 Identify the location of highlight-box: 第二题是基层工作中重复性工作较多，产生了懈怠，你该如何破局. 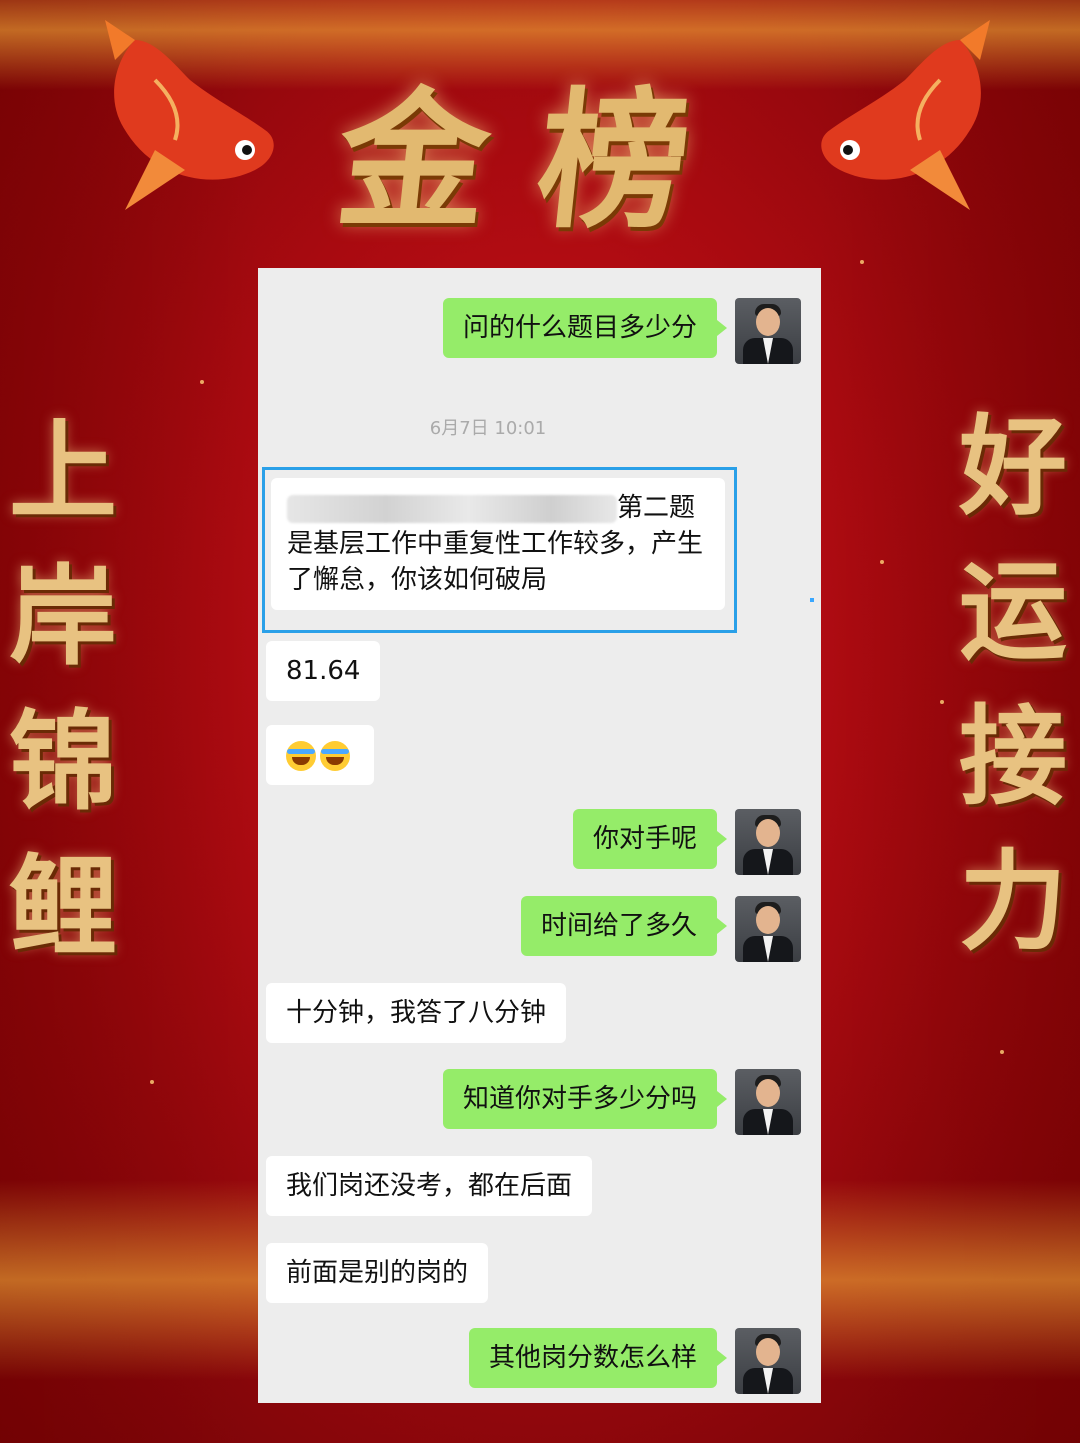
(499, 550).